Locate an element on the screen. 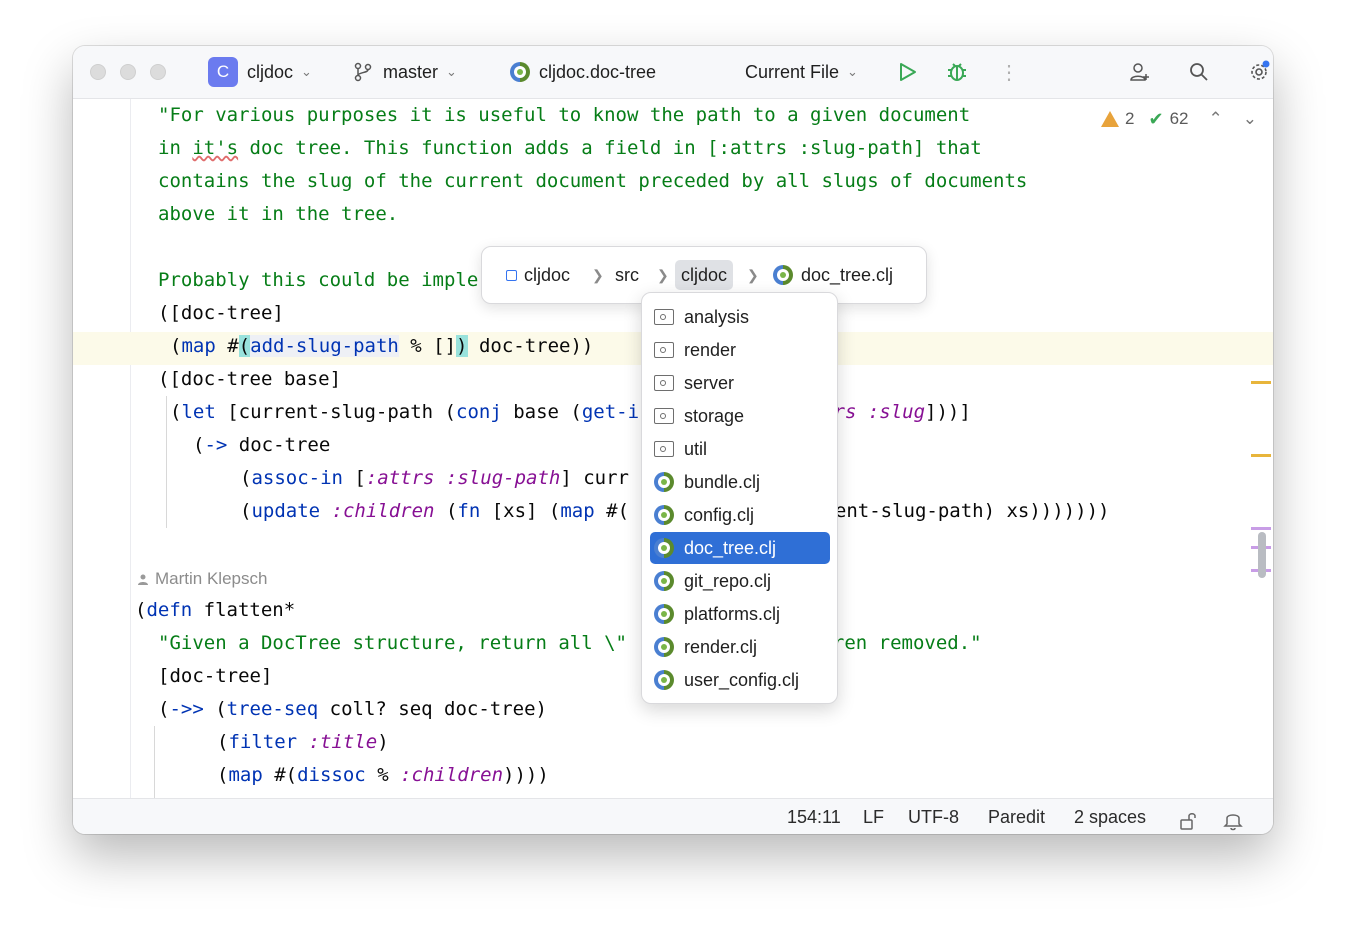  dropdown-item: render.clj is located at coordinates (740, 647).